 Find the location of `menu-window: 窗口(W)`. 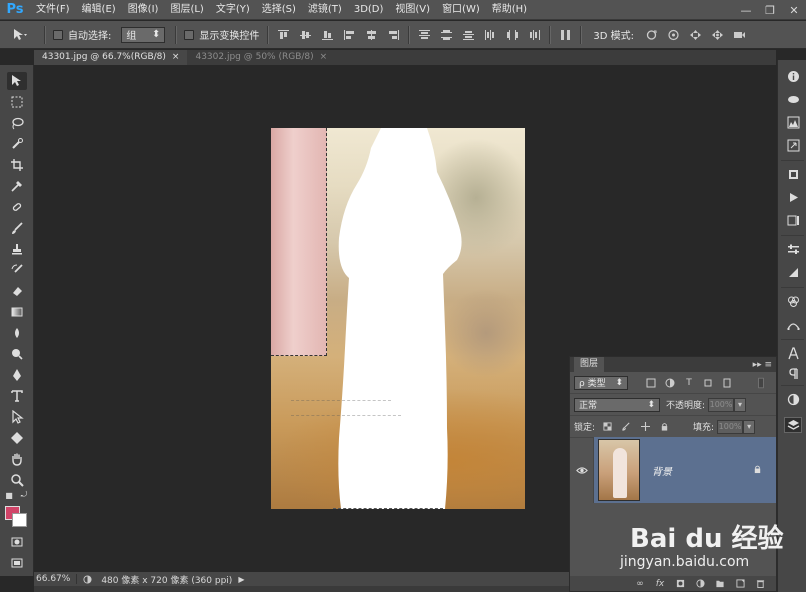

menu-window: 窗口(W) is located at coordinates (461, 10).